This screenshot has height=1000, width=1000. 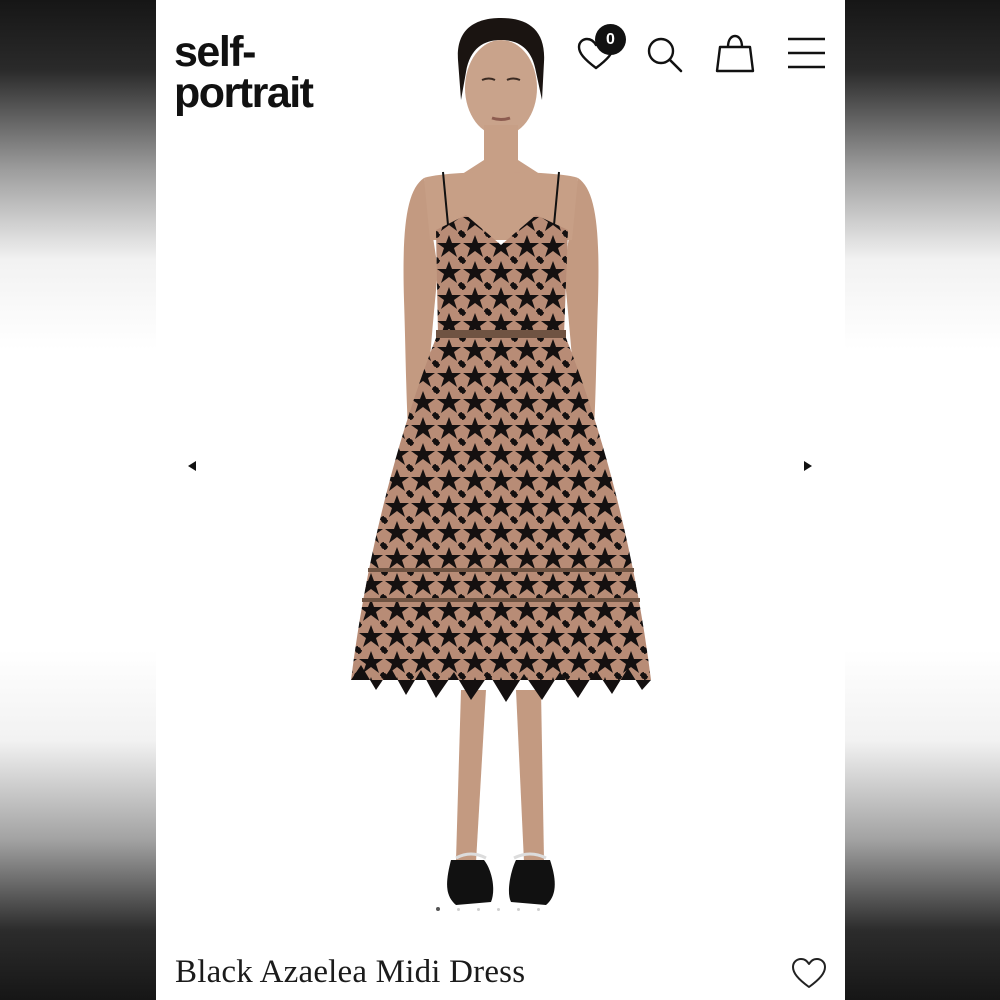 I want to click on menu-icon, so click(x=806, y=53).